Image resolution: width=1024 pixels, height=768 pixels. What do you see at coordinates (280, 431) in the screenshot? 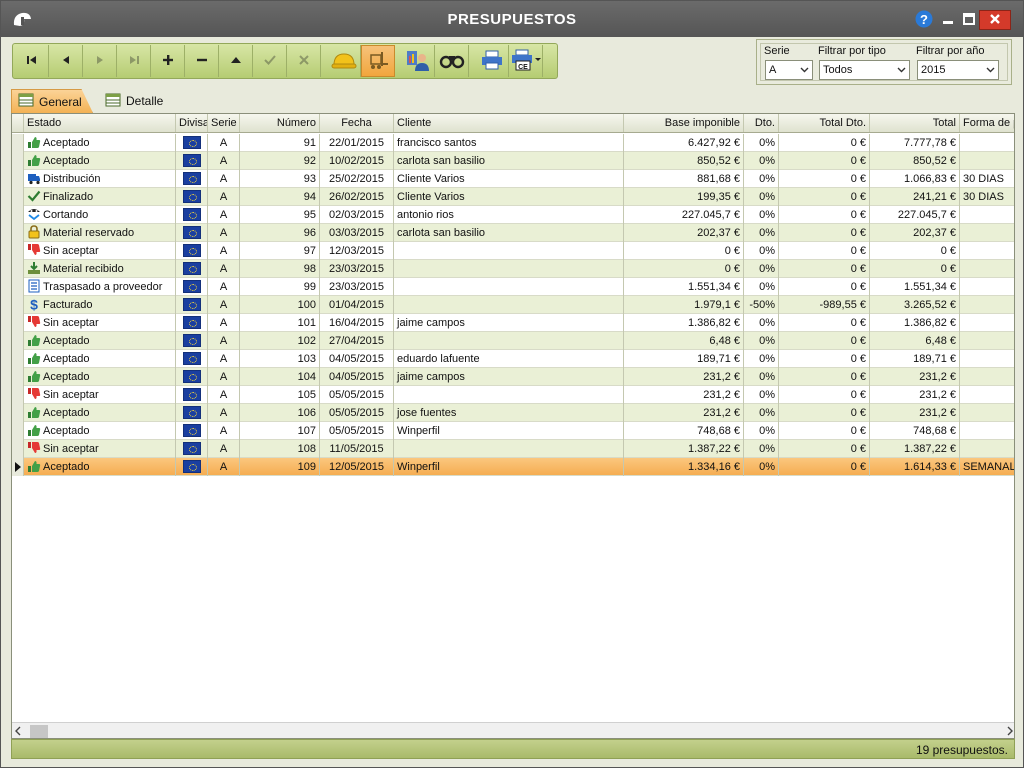
I see `cell-numero: 107` at bounding box center [280, 431].